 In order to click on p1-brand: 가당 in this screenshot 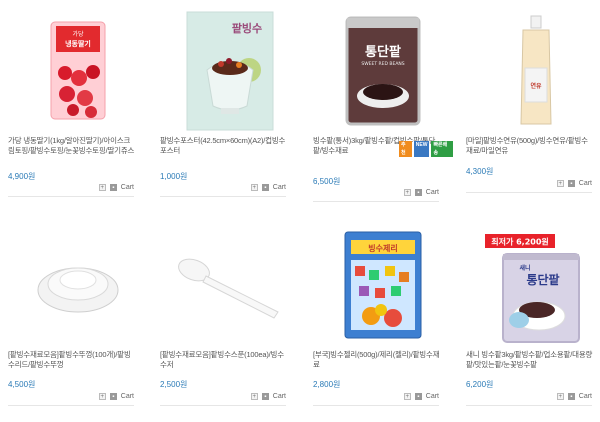, I will do `click(78, 34)`.